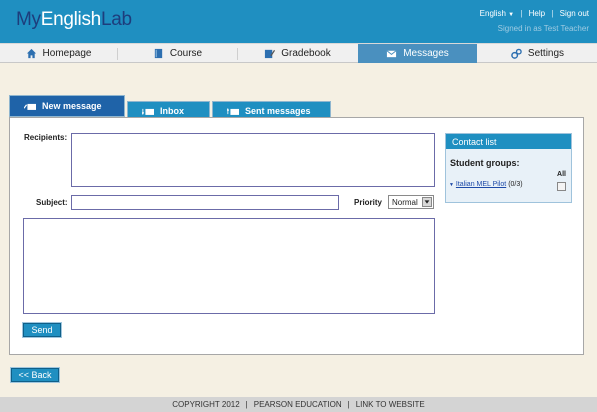 This screenshot has height=412, width=597. Describe the element at coordinates (67, 106) in the screenshot. I see `tab-new-message: New message` at that location.